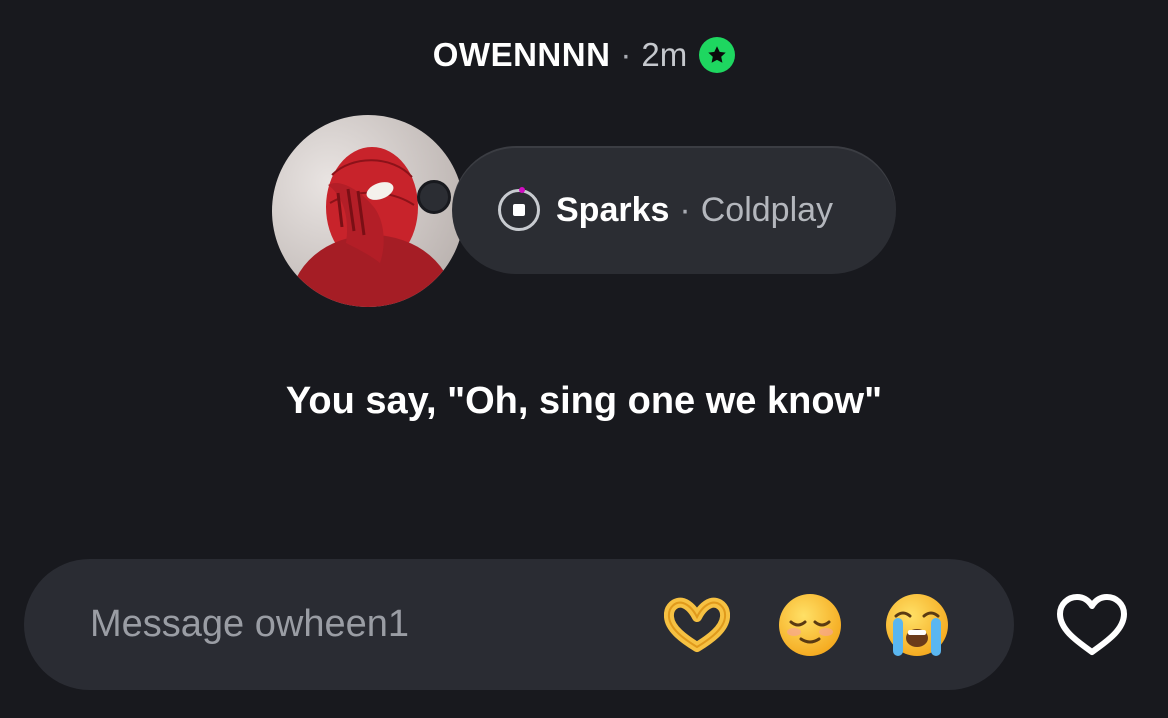  What do you see at coordinates (350, 624) in the screenshot?
I see `message-input` at bounding box center [350, 624].